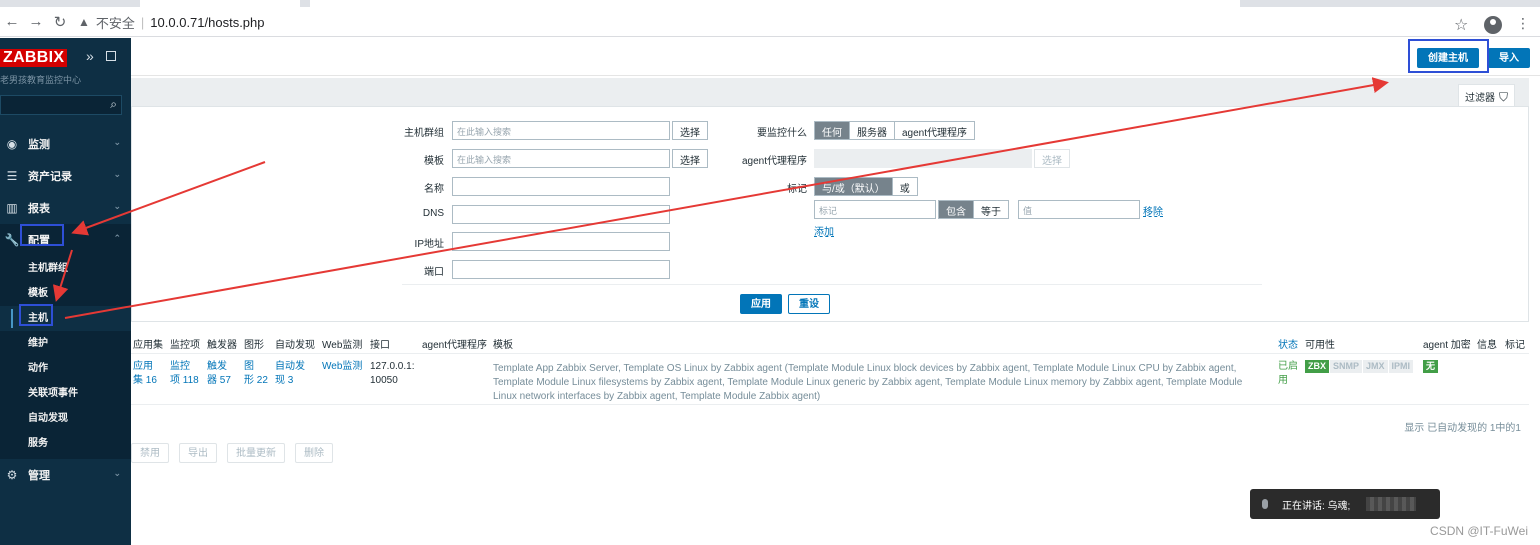 The width and height of the screenshot is (1540, 545). I want to click on warning-icon: ▲, so click(84, 22).